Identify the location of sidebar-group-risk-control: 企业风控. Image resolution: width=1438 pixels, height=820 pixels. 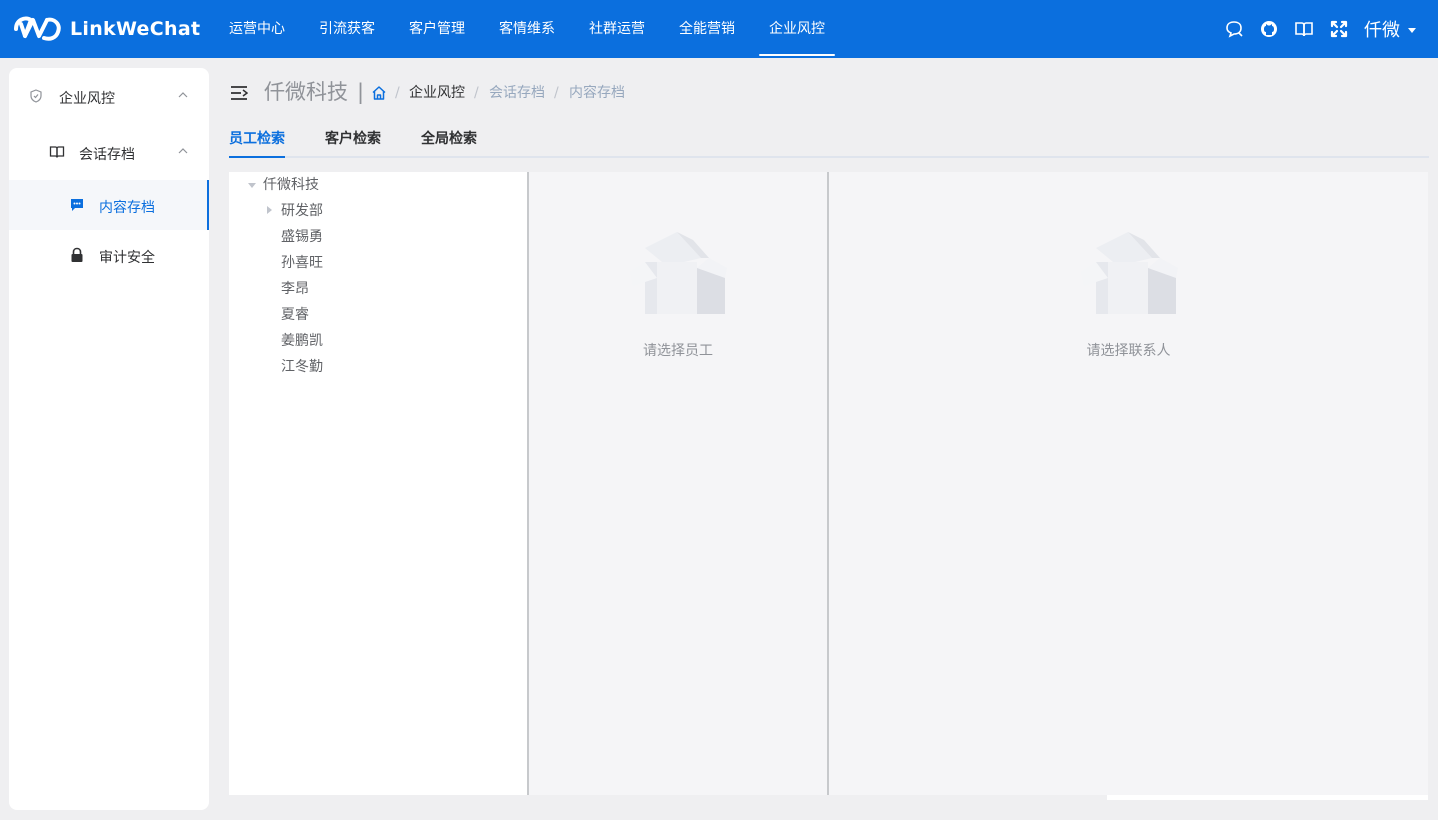
(109, 96).